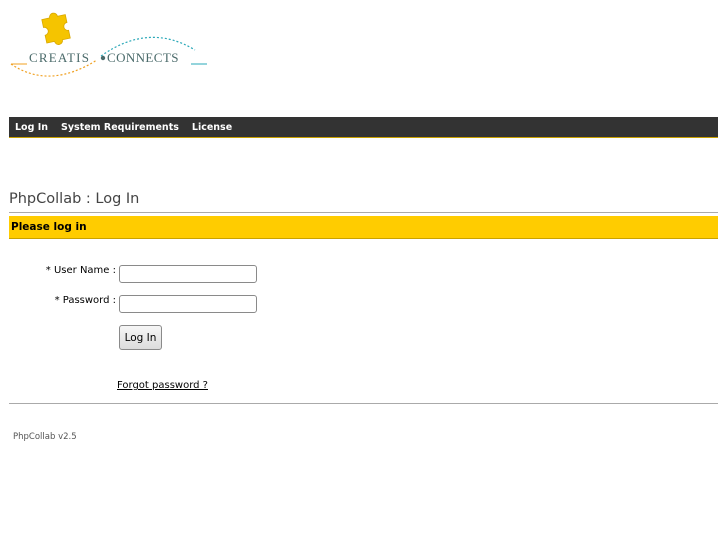 The width and height of the screenshot is (727, 545). Describe the element at coordinates (188, 274) in the screenshot. I see `username-input` at that location.